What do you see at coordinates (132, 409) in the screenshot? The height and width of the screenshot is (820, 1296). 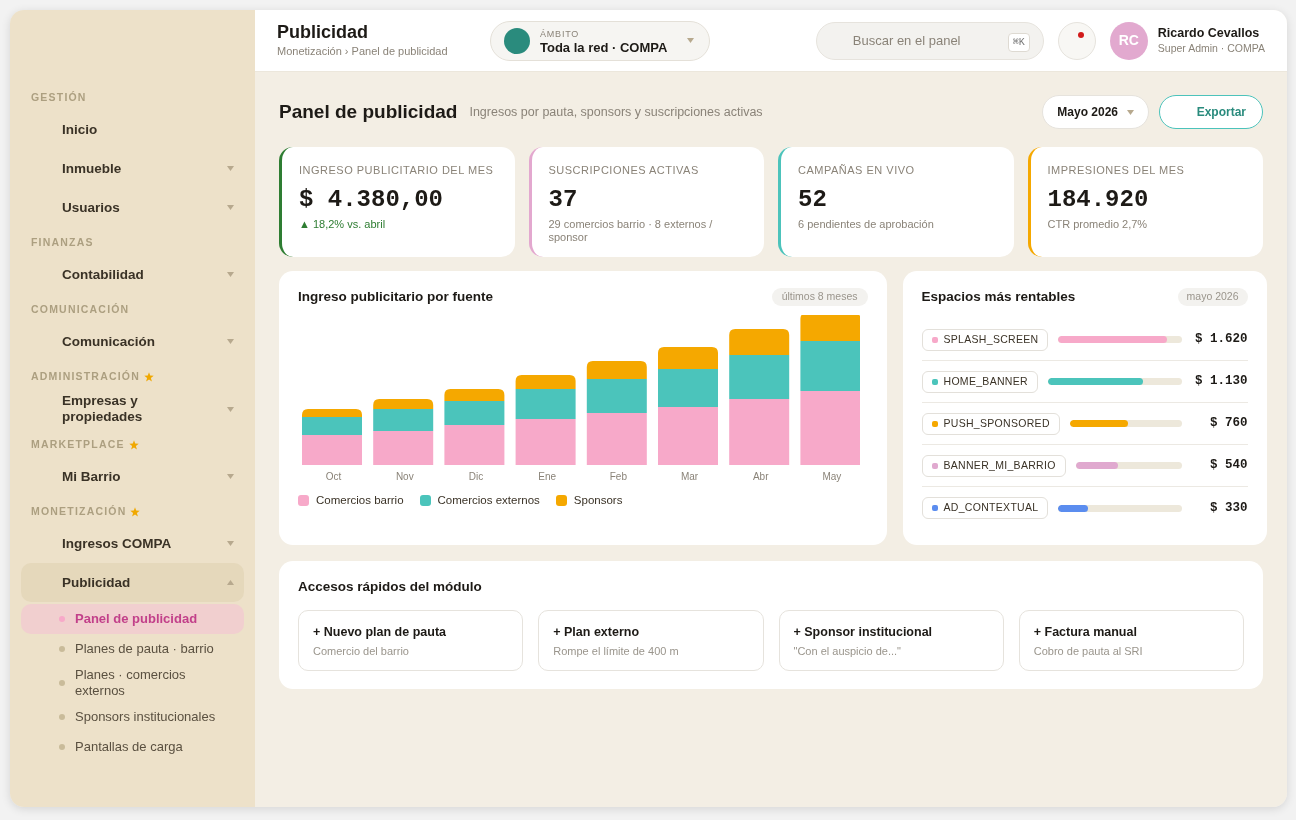 I see `sidebar-item: Empresas y propiedades` at bounding box center [132, 409].